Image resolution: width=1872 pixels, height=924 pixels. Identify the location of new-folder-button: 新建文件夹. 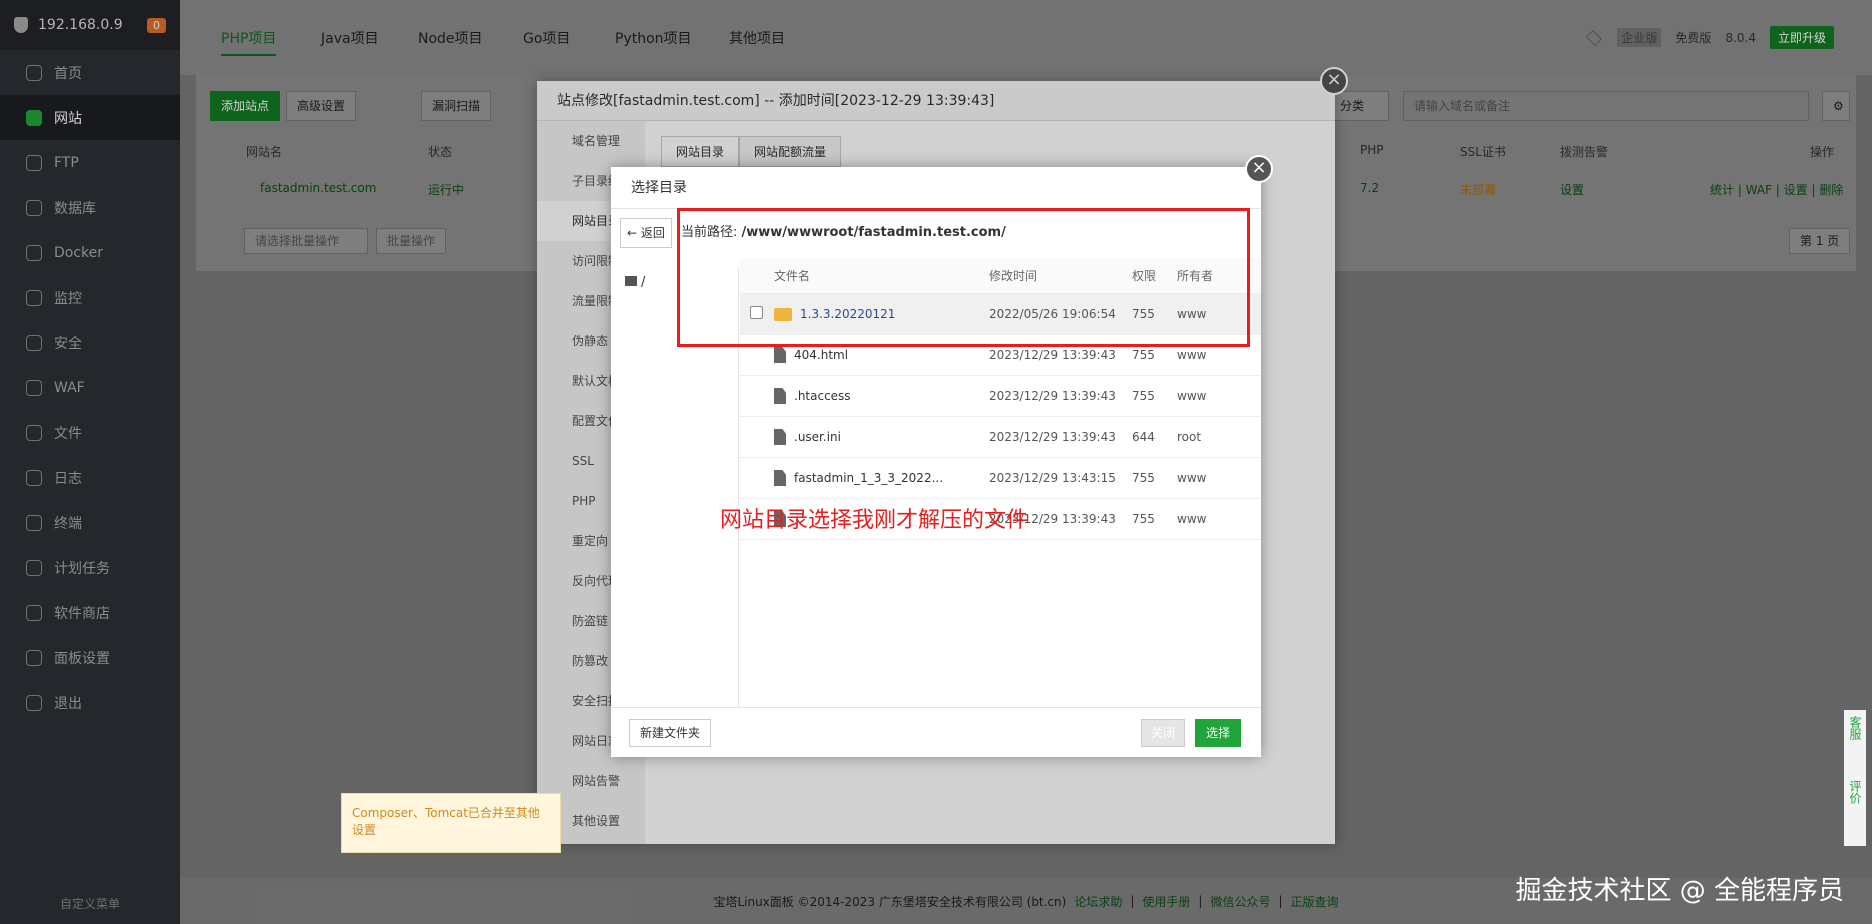
(670, 733).